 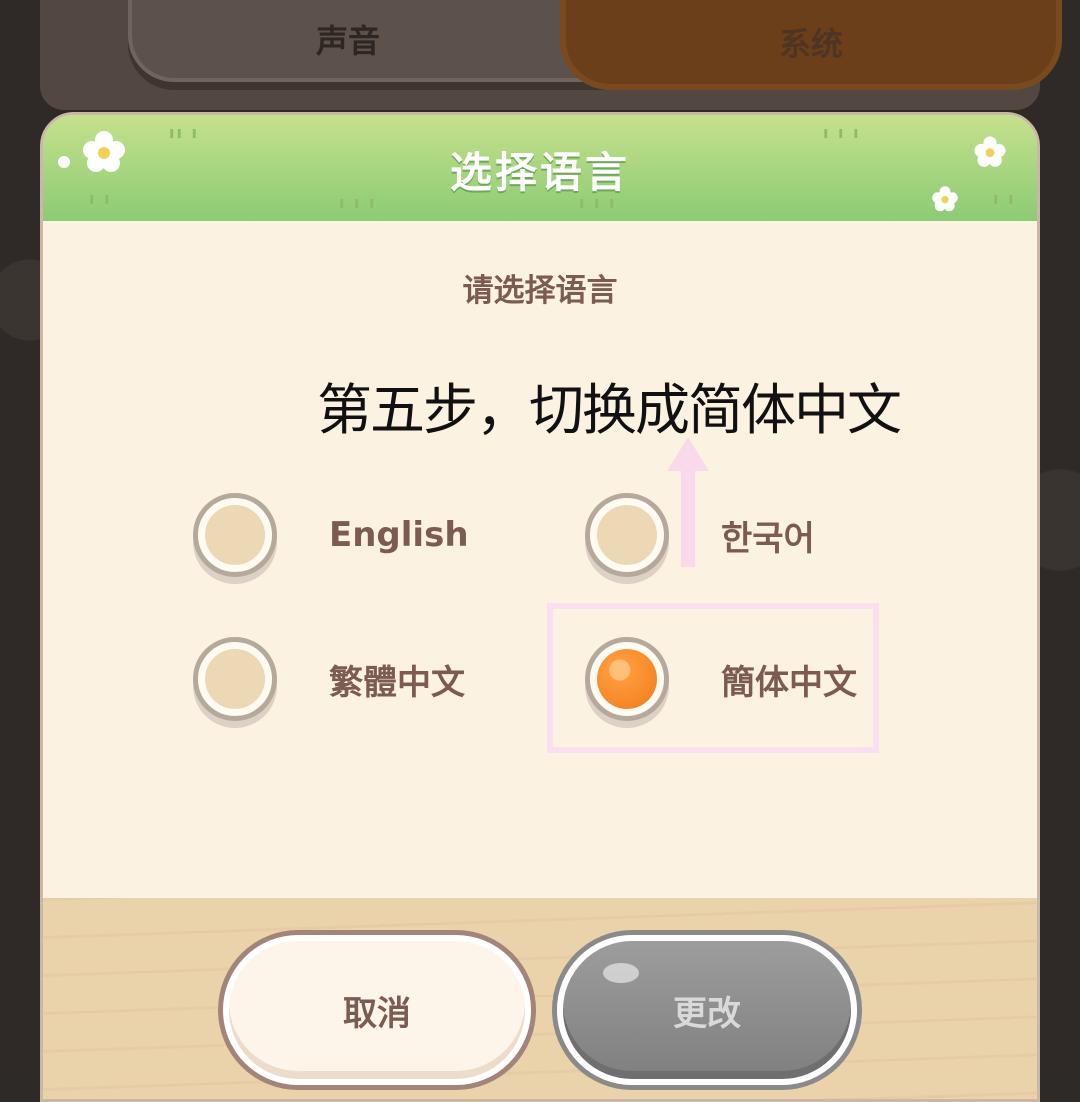 I want to click on cancel-button: 取消, so click(x=377, y=1010).